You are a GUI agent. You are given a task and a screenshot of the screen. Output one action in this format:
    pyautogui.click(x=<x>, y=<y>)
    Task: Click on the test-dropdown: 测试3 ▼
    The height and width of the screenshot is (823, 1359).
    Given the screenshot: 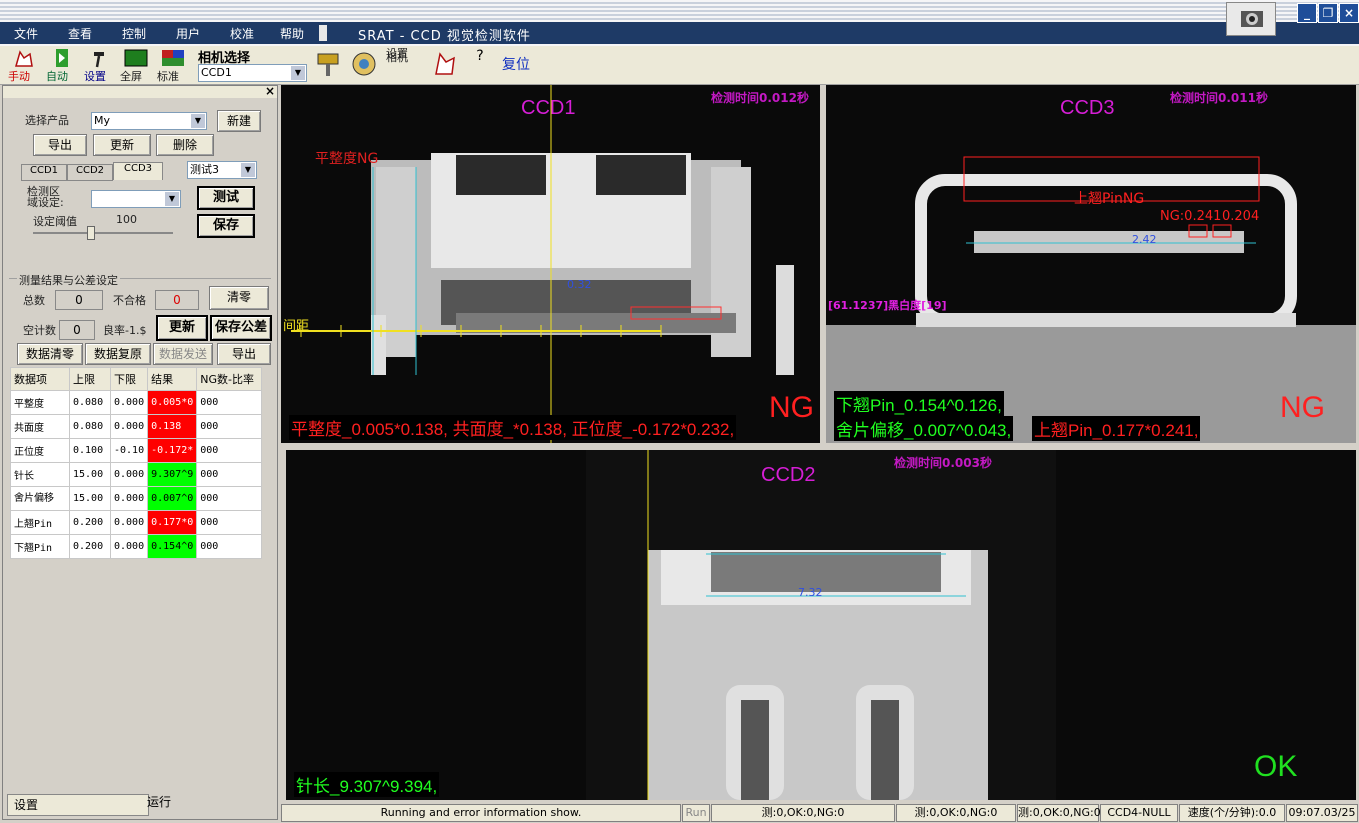 What is the action you would take?
    pyautogui.click(x=222, y=170)
    